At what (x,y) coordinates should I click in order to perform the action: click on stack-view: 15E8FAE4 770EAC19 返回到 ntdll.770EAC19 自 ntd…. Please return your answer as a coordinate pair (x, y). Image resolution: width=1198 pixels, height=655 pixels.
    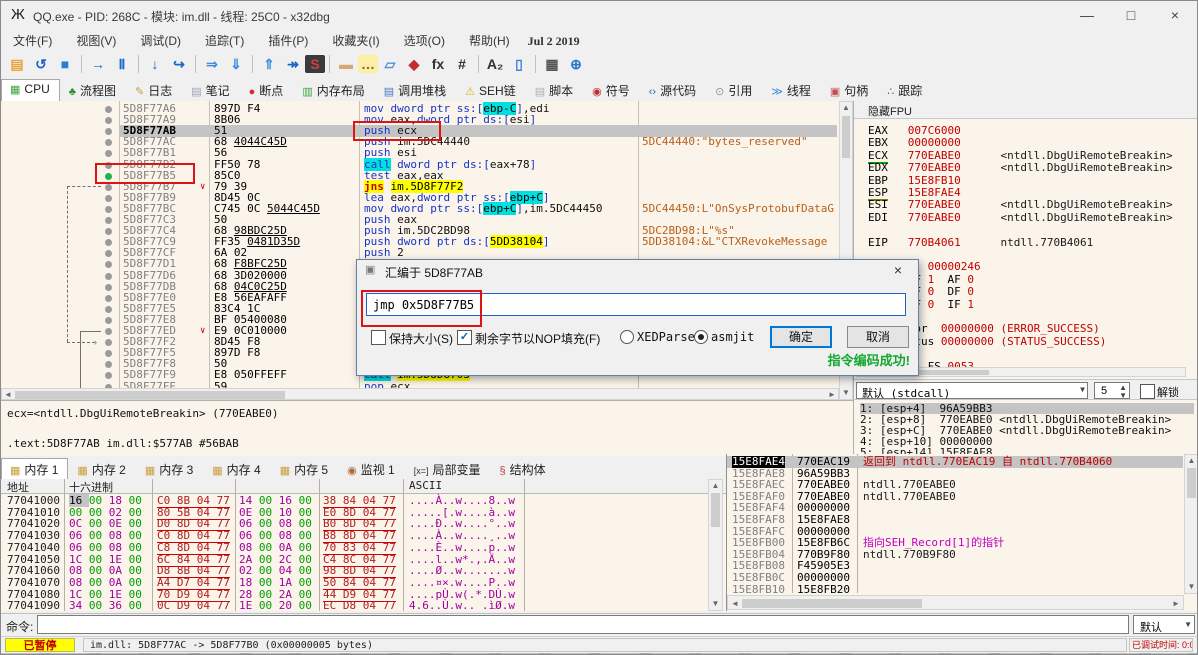
    Looking at the image, I should click on (961, 532).